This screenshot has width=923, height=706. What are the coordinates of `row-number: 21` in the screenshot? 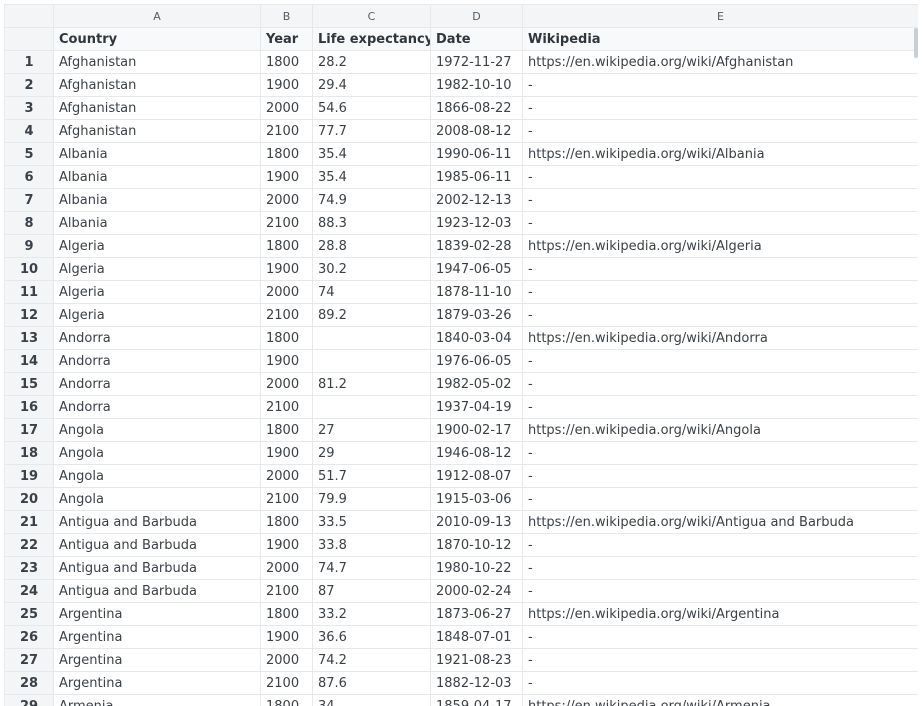 It's located at (29, 522).